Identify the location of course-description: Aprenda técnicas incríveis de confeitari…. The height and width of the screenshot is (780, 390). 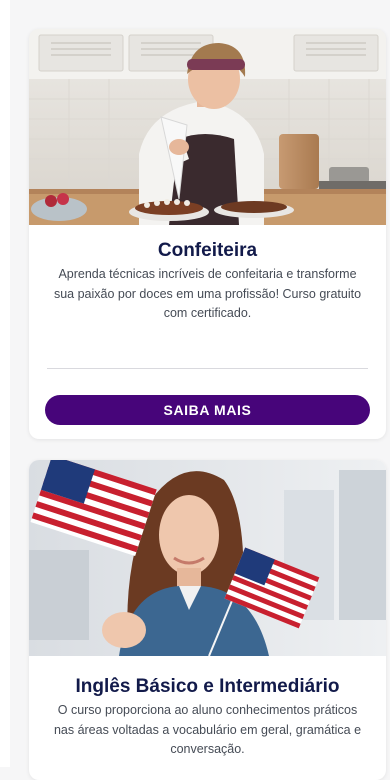
(207, 293).